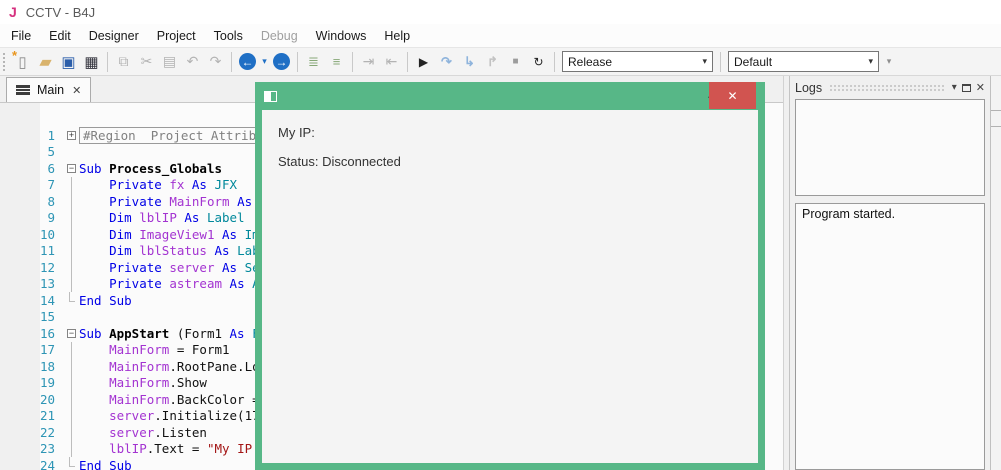  Describe the element at coordinates (500, 12) in the screenshot. I see `app-titlebar: J CCTV - B4J` at that location.